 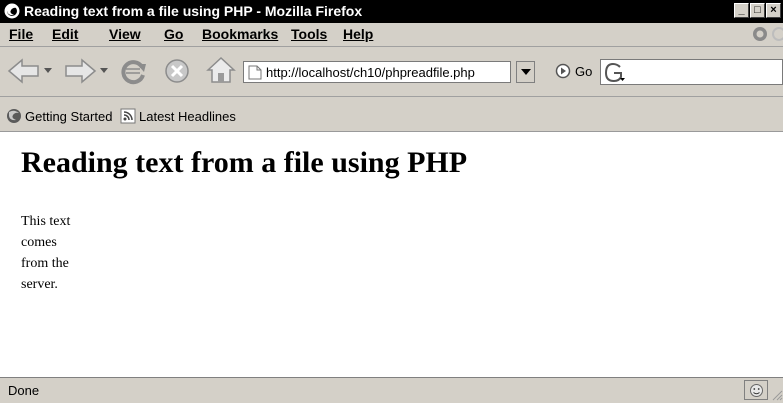 I want to click on menu-help-label: Help, so click(x=358, y=34).